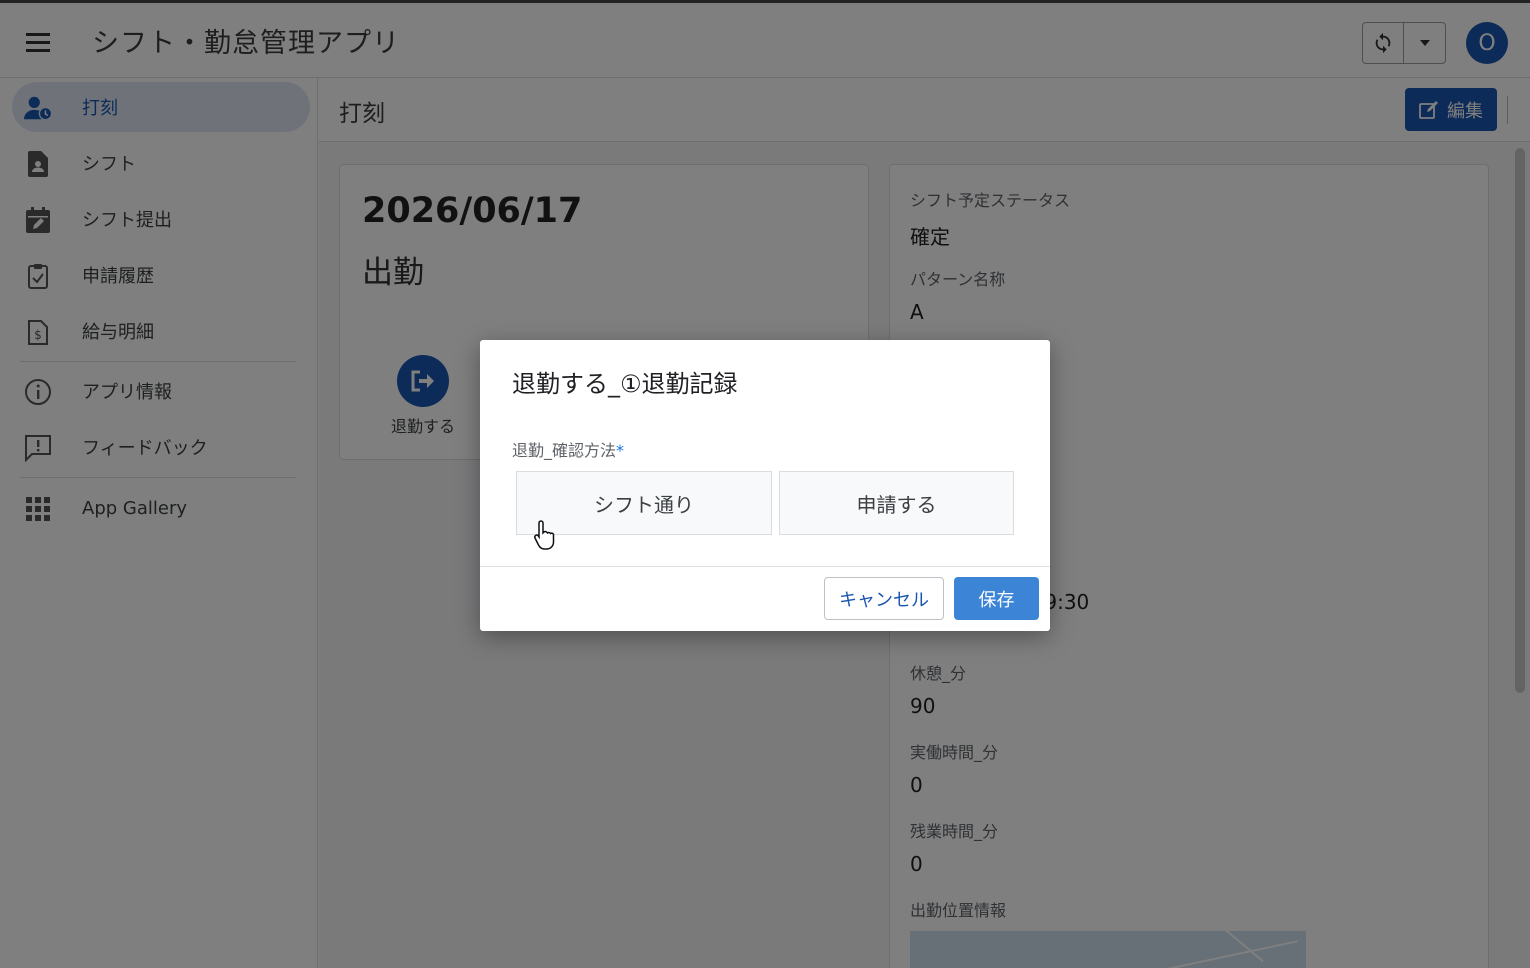  I want to click on cancel-button: キャンセル, so click(884, 598).